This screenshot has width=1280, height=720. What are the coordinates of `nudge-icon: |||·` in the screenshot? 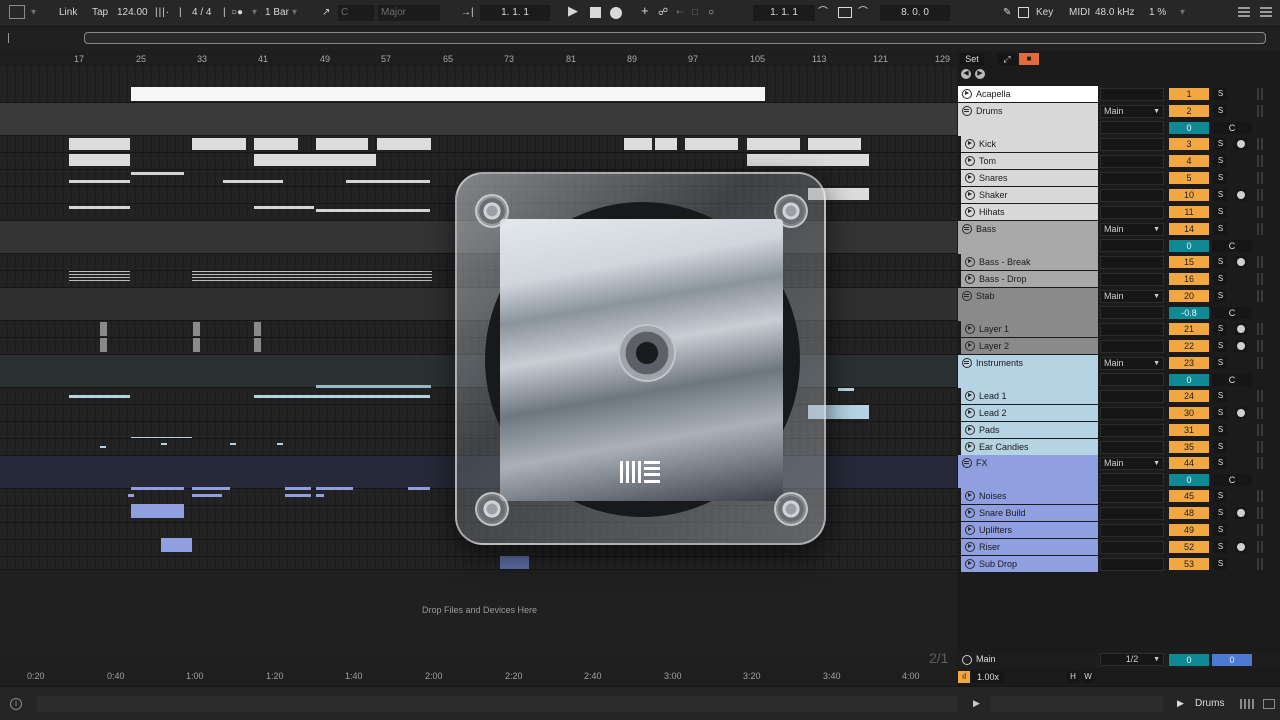 It's located at (162, 13).